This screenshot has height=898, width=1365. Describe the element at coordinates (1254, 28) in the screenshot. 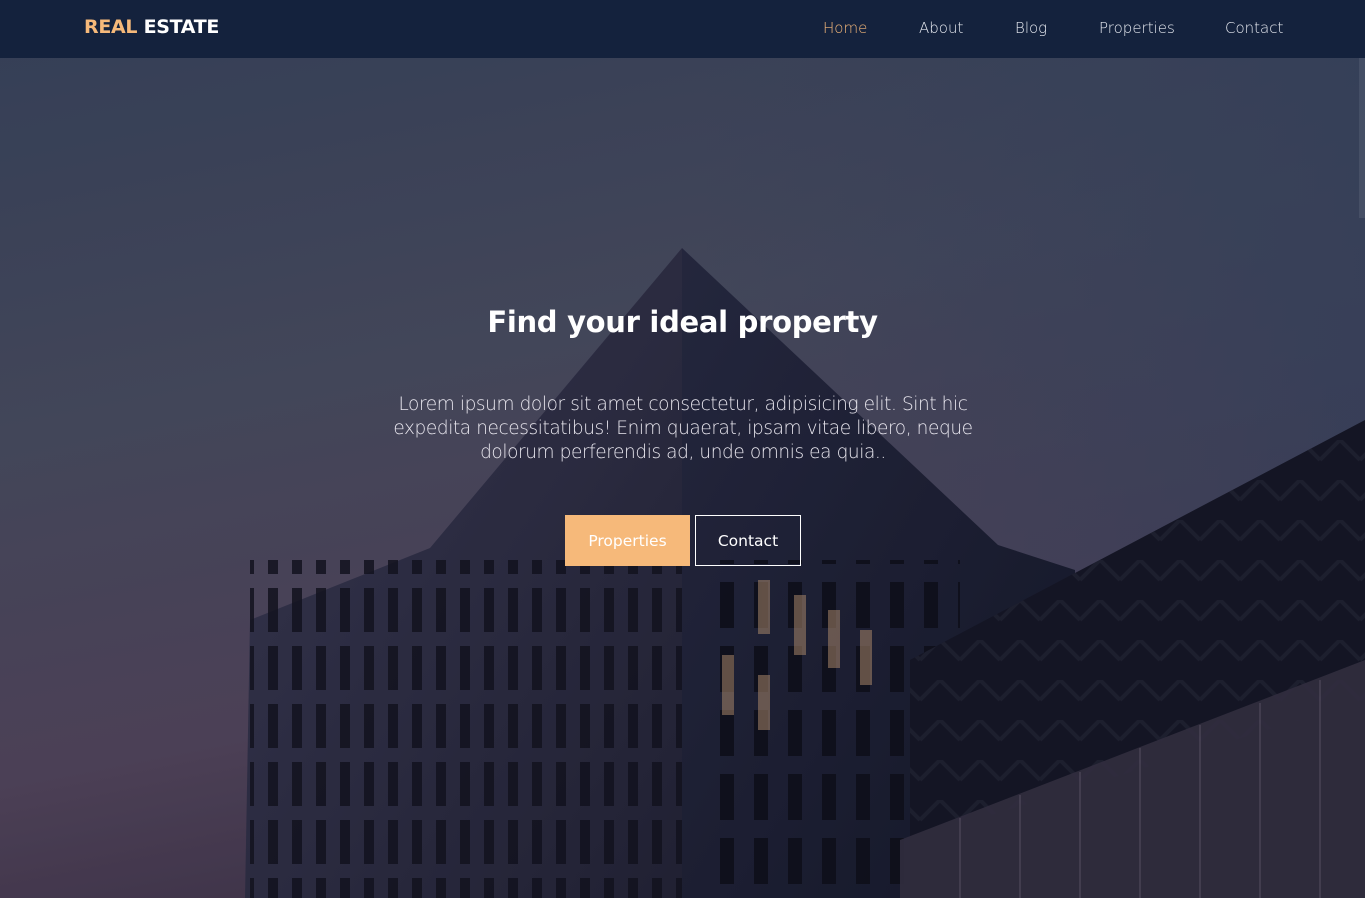

I see `nav-link-contact: Contact` at that location.